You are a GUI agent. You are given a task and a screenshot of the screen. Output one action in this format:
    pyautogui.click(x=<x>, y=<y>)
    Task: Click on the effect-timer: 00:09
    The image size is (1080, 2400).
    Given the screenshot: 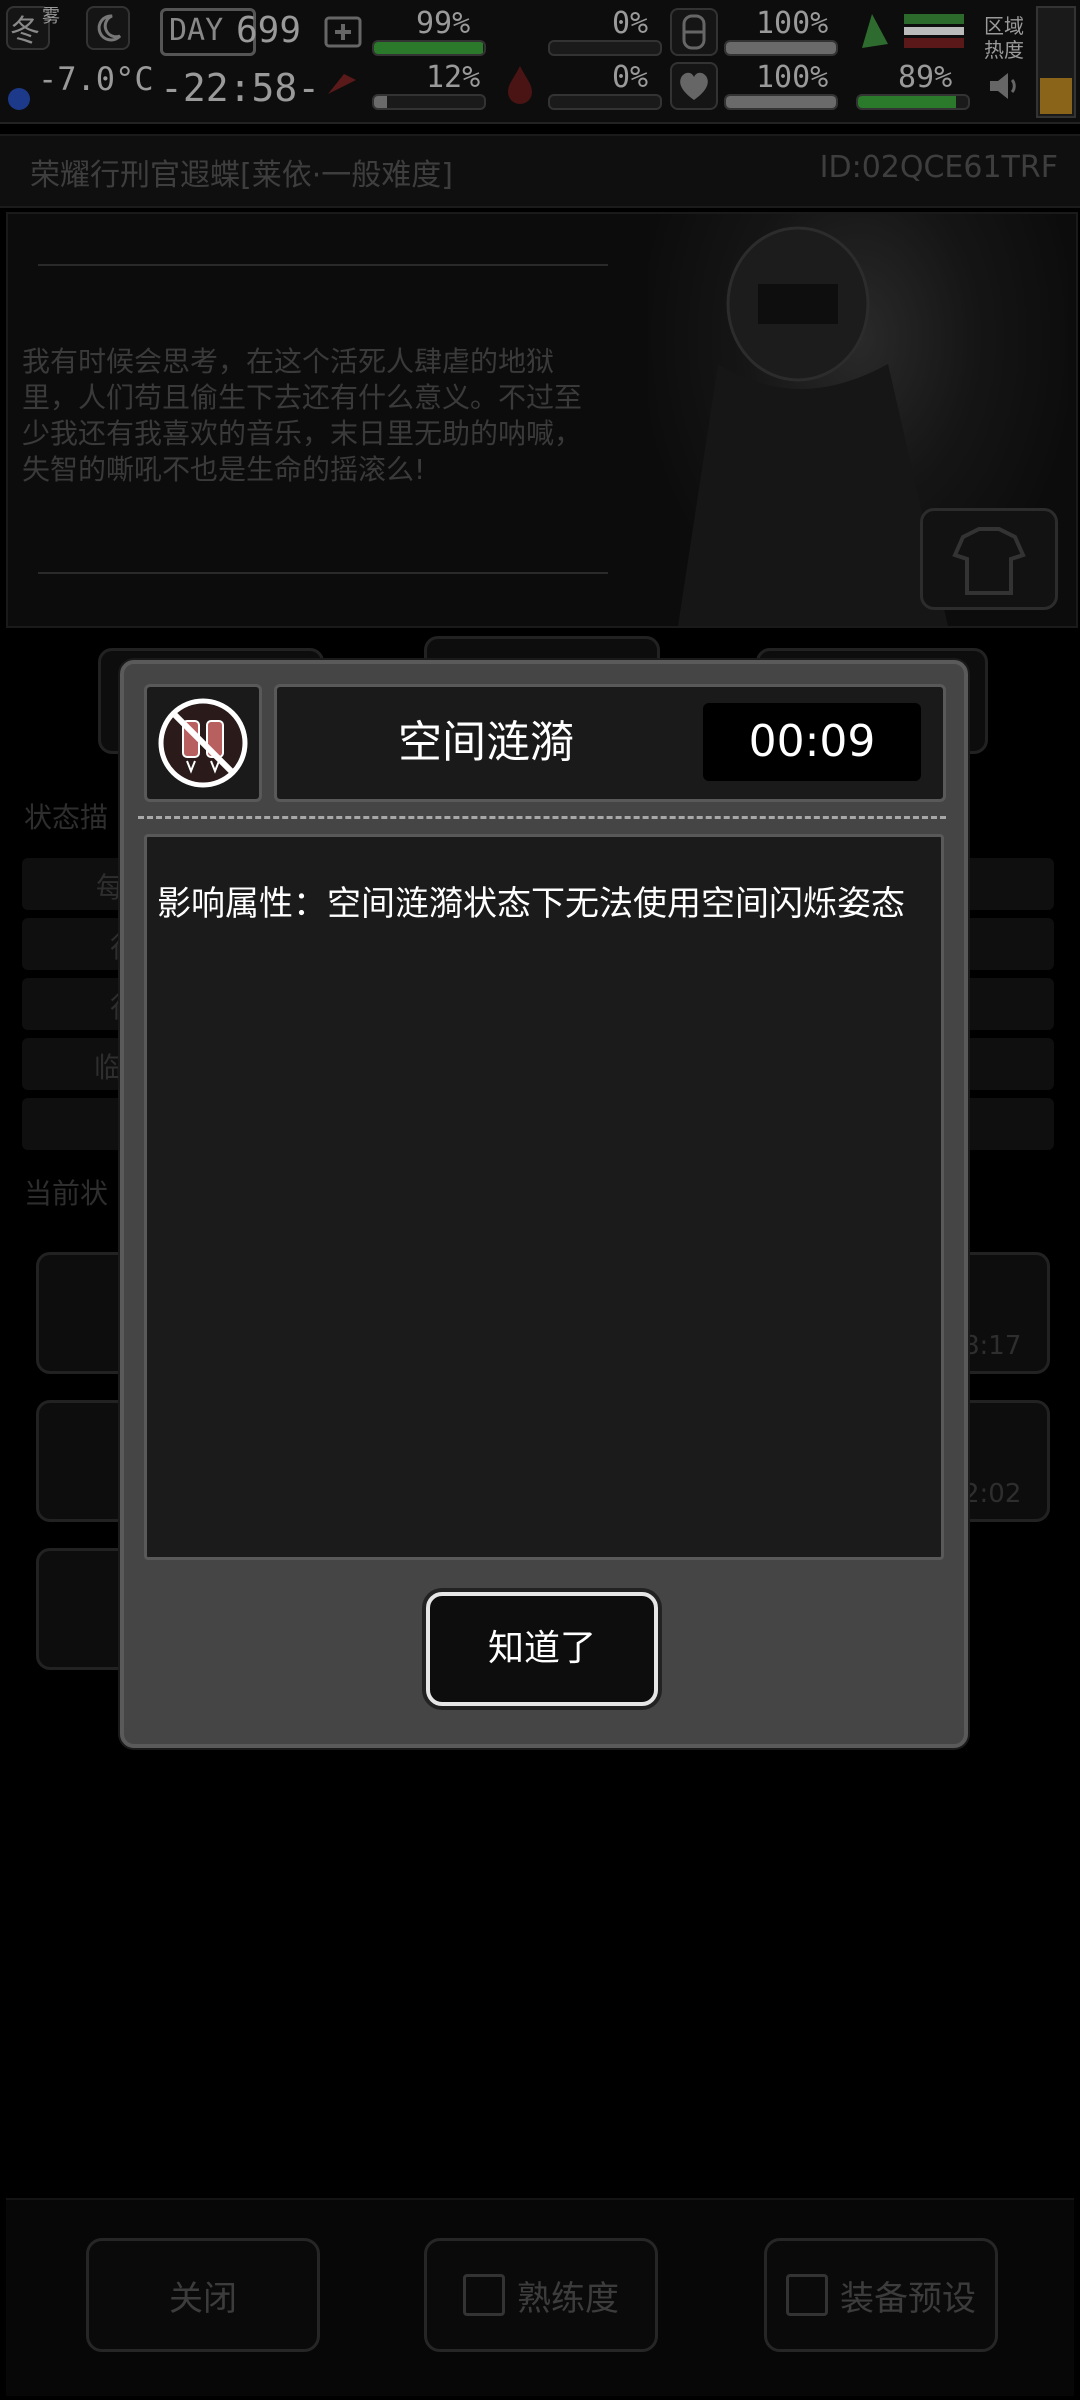 What is the action you would take?
    pyautogui.click(x=812, y=742)
    